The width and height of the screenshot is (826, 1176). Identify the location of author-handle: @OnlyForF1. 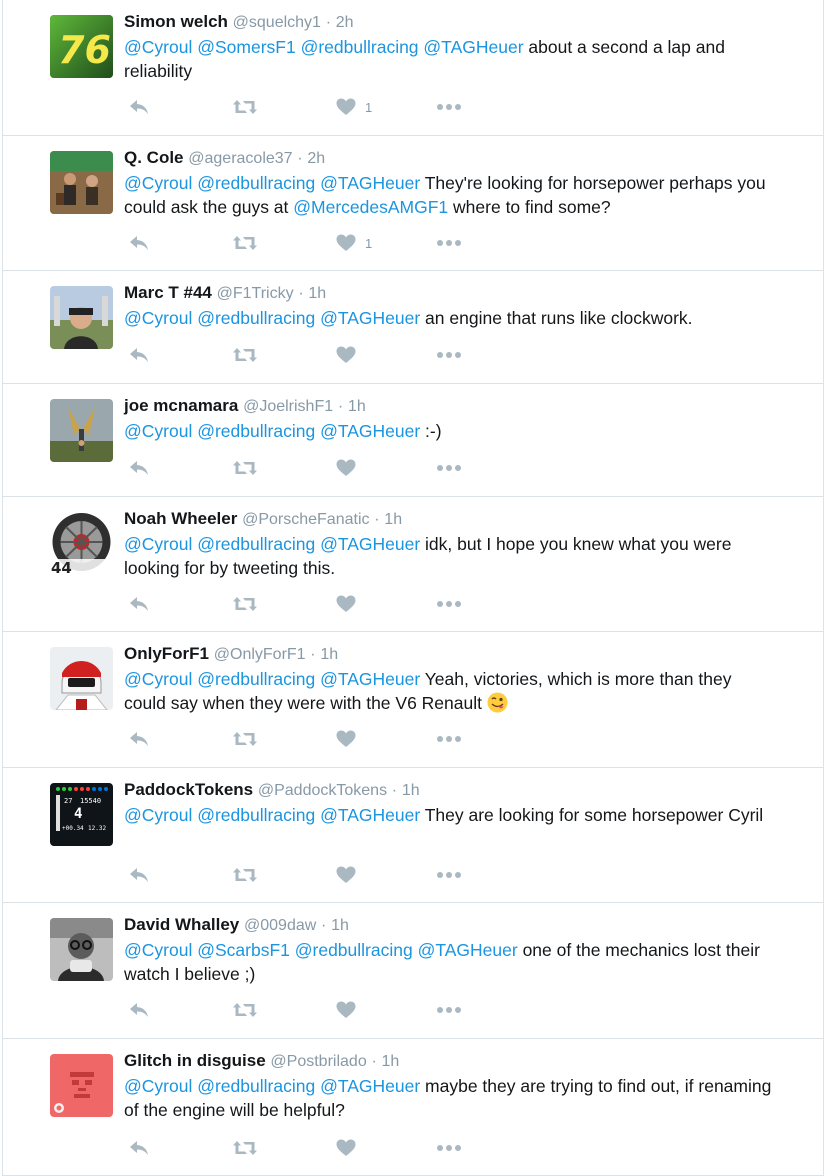
(260, 654).